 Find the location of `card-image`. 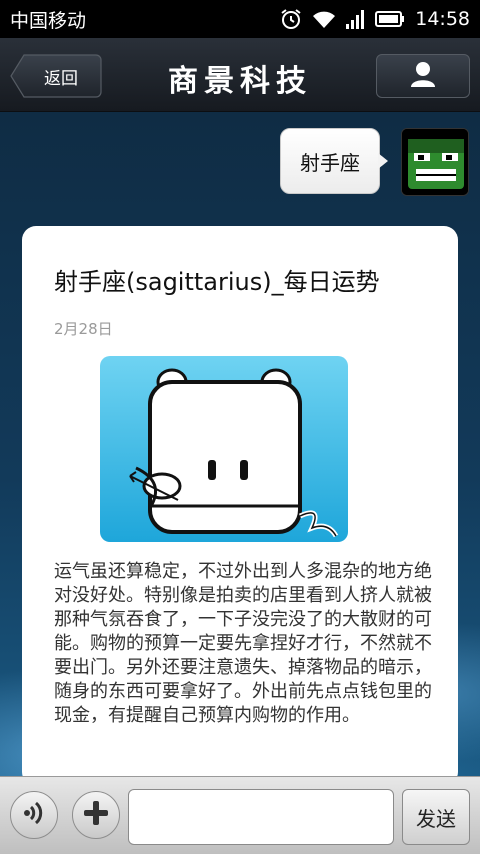

card-image is located at coordinates (224, 449).